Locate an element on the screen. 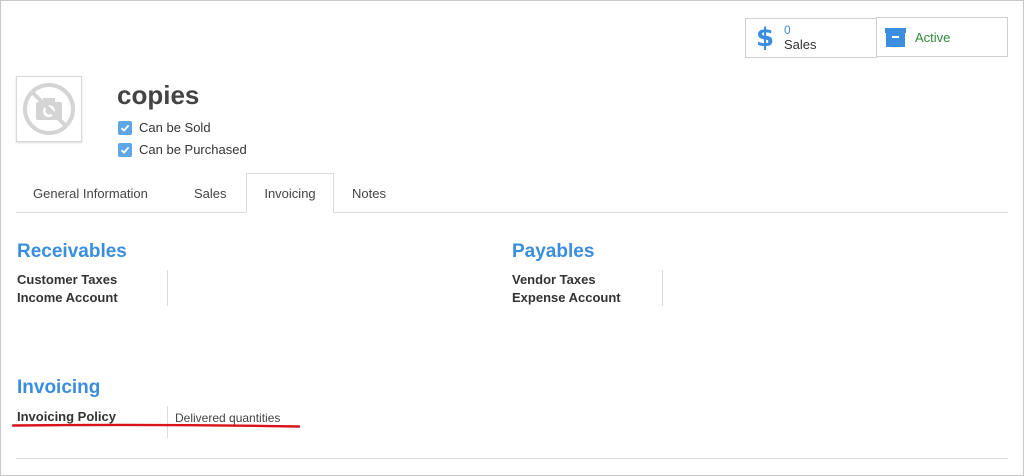 Image resolution: width=1024 pixels, height=476 pixels. sales-count: 0 is located at coordinates (787, 30).